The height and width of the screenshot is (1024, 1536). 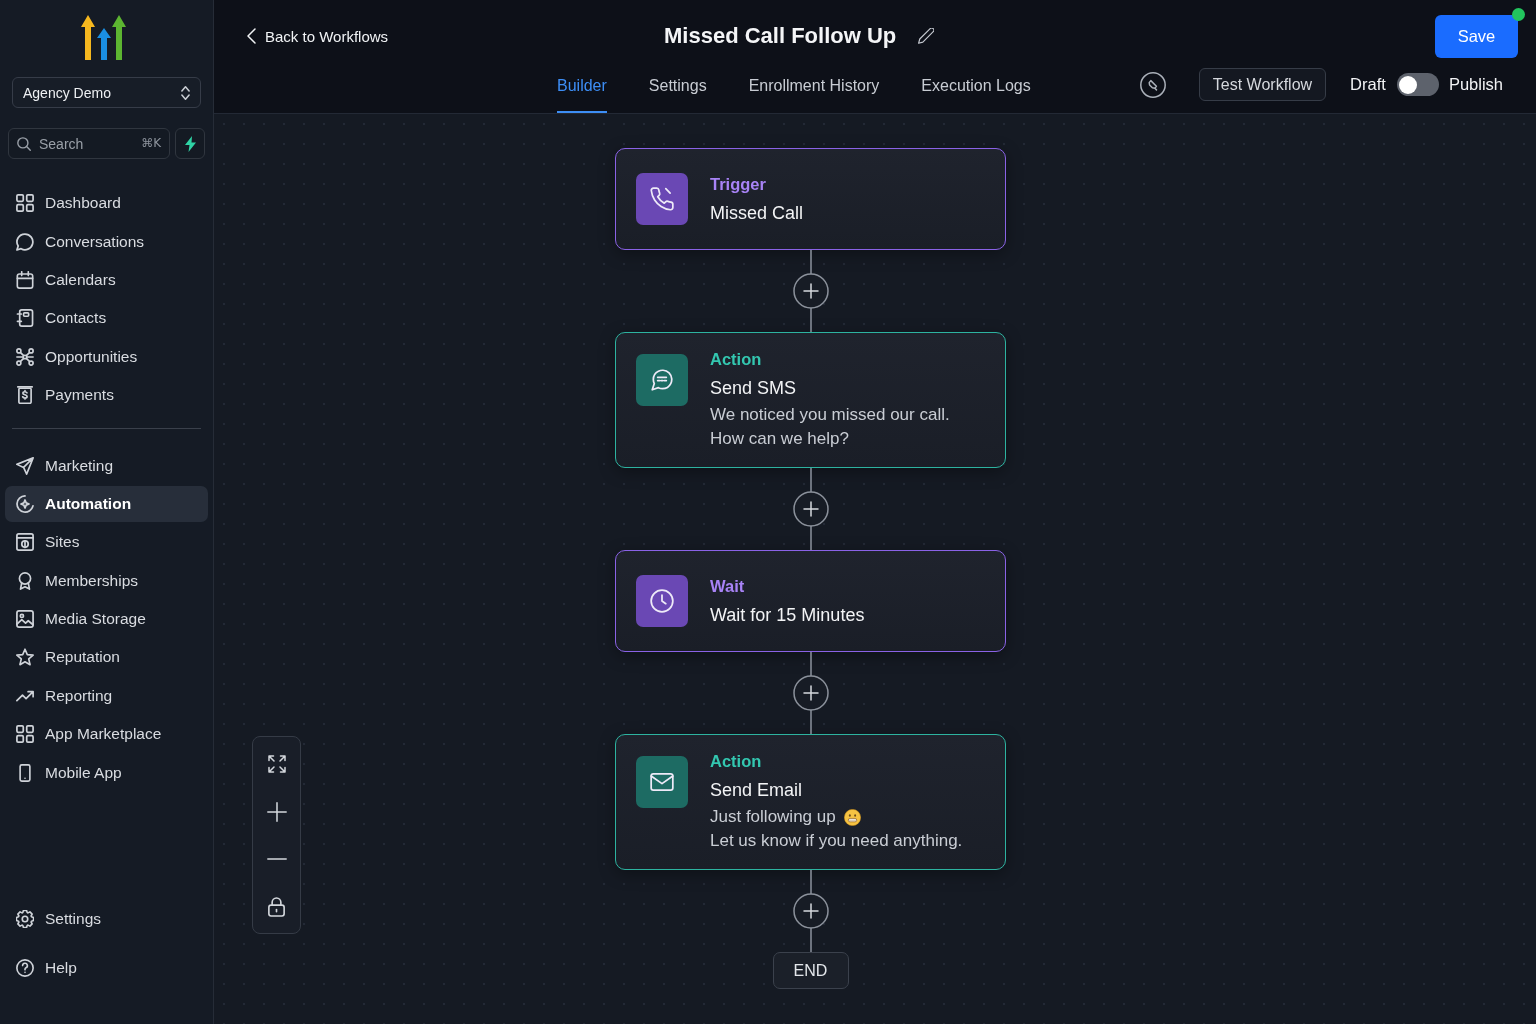 I want to click on save-button: Save, so click(x=1476, y=36).